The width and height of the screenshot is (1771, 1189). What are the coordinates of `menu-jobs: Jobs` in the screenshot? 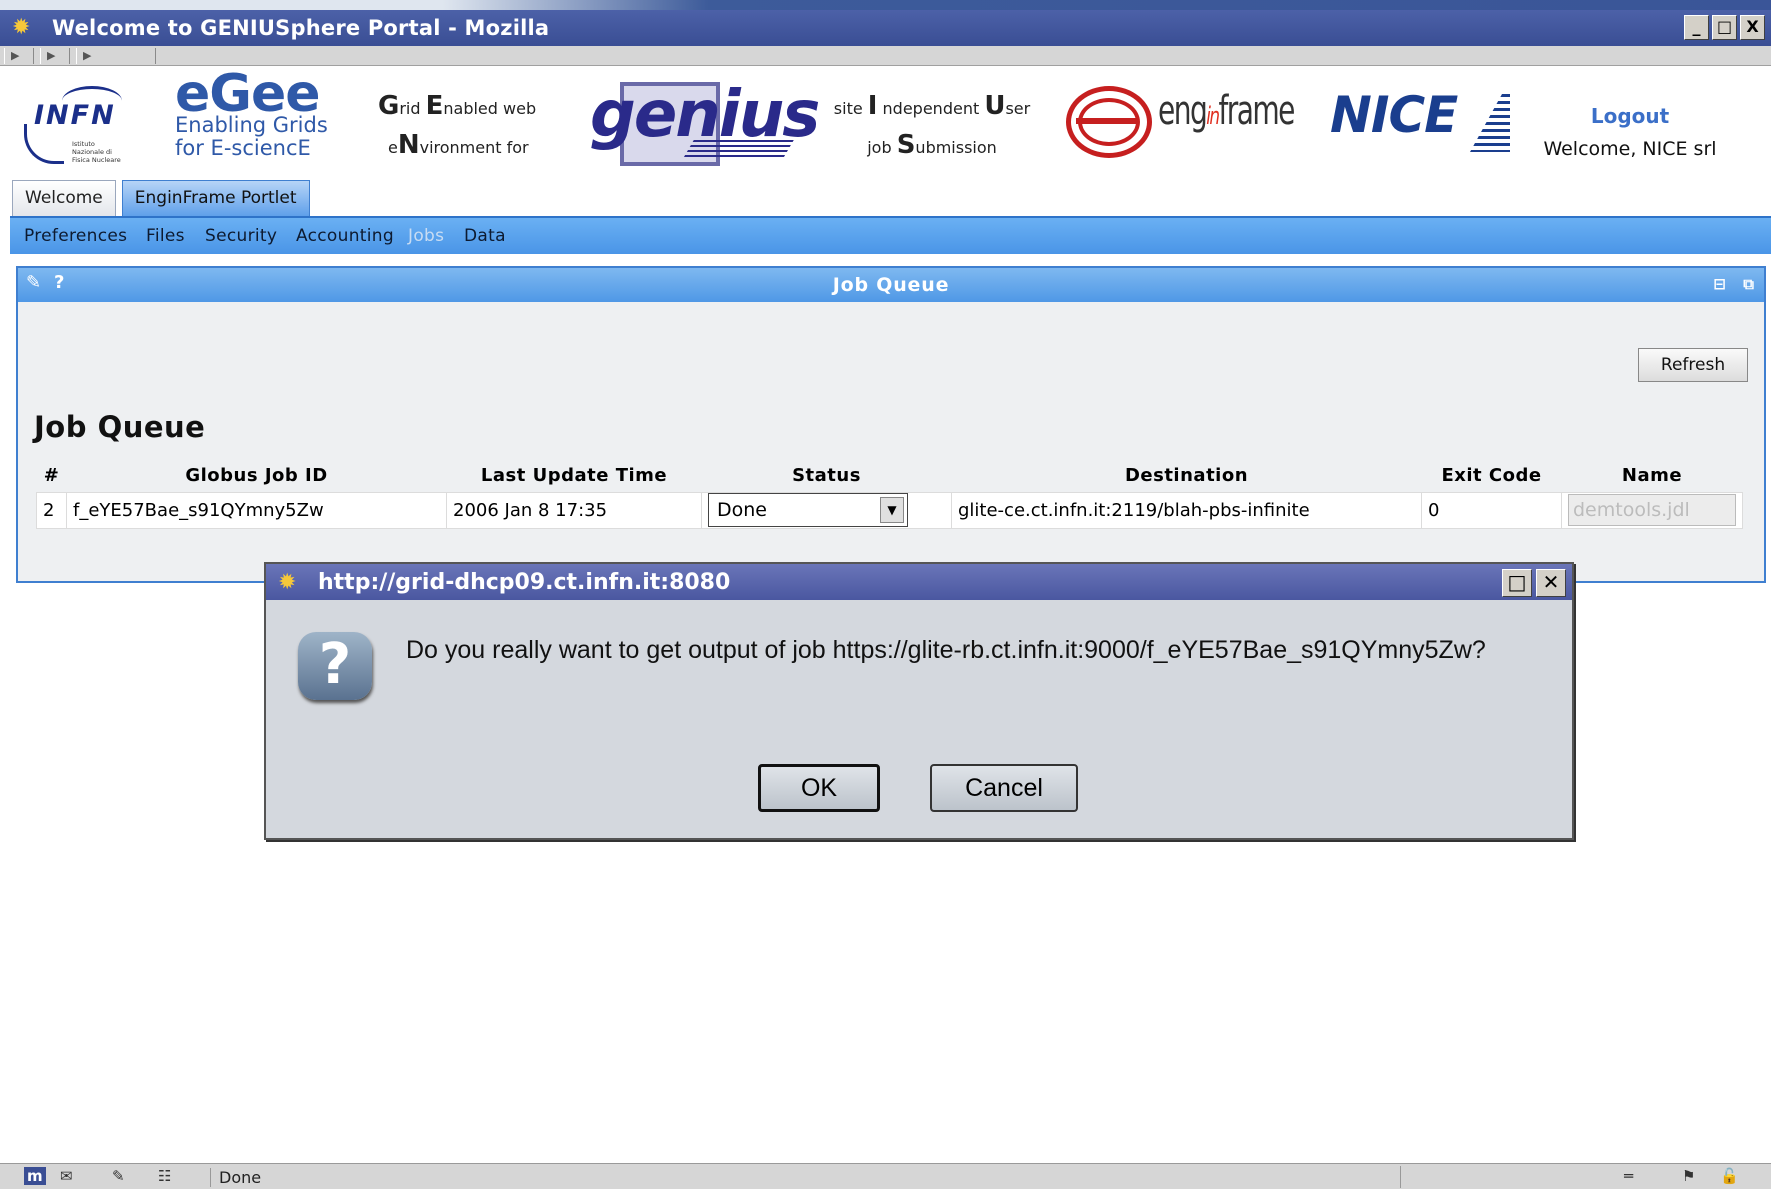 It's located at (426, 236).